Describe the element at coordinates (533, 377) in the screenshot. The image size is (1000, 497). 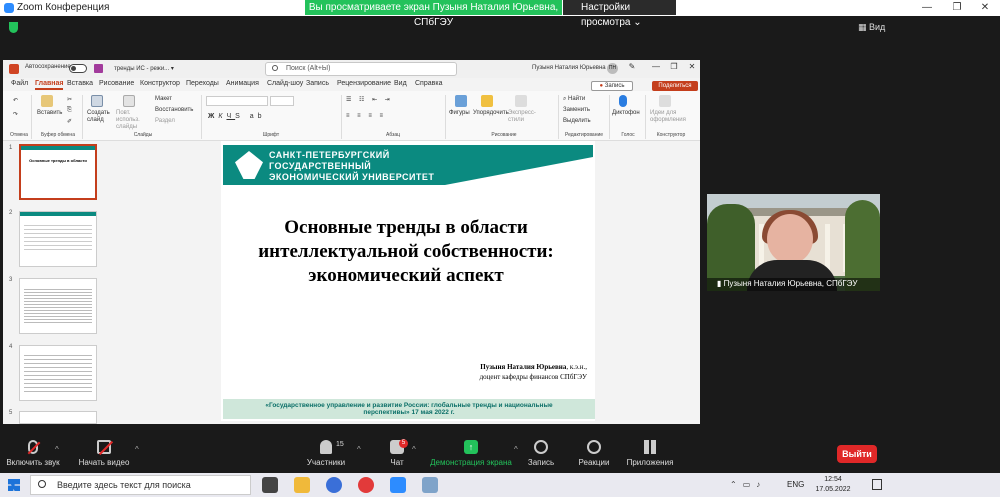
I see `author-role: доцент кафедры финансов СПбГЭУ` at that location.